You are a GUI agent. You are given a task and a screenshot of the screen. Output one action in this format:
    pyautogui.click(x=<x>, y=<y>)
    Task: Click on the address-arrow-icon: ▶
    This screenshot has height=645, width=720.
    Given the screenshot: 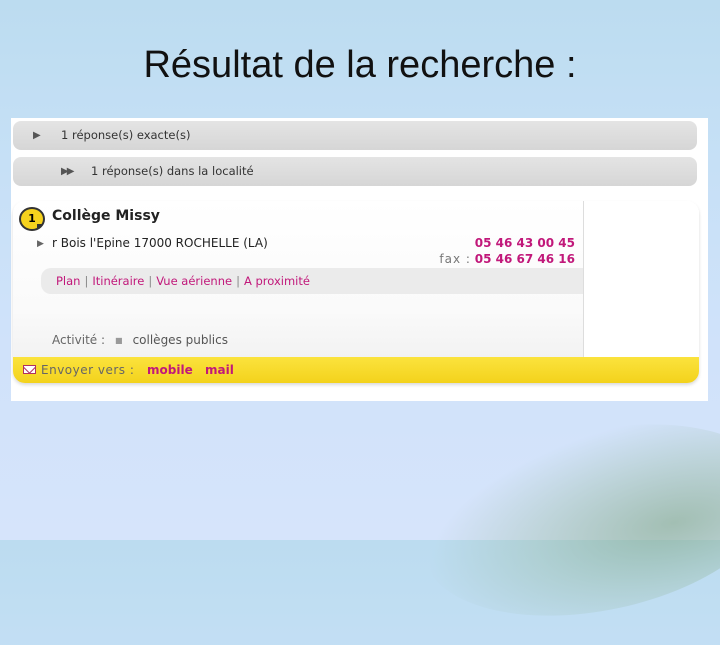 What is the action you would take?
    pyautogui.click(x=40, y=244)
    